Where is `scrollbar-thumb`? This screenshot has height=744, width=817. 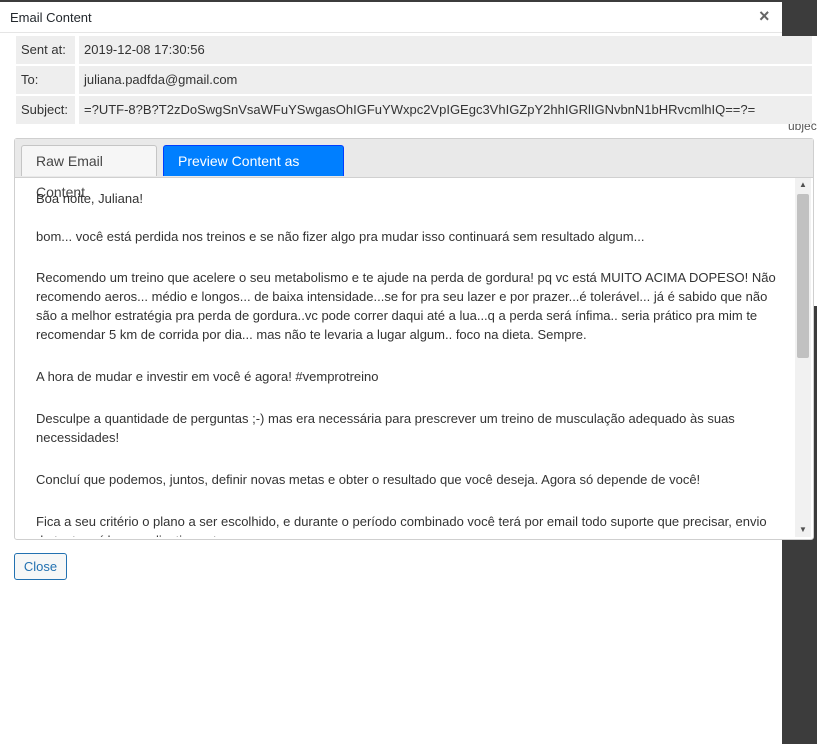 scrollbar-thumb is located at coordinates (803, 276).